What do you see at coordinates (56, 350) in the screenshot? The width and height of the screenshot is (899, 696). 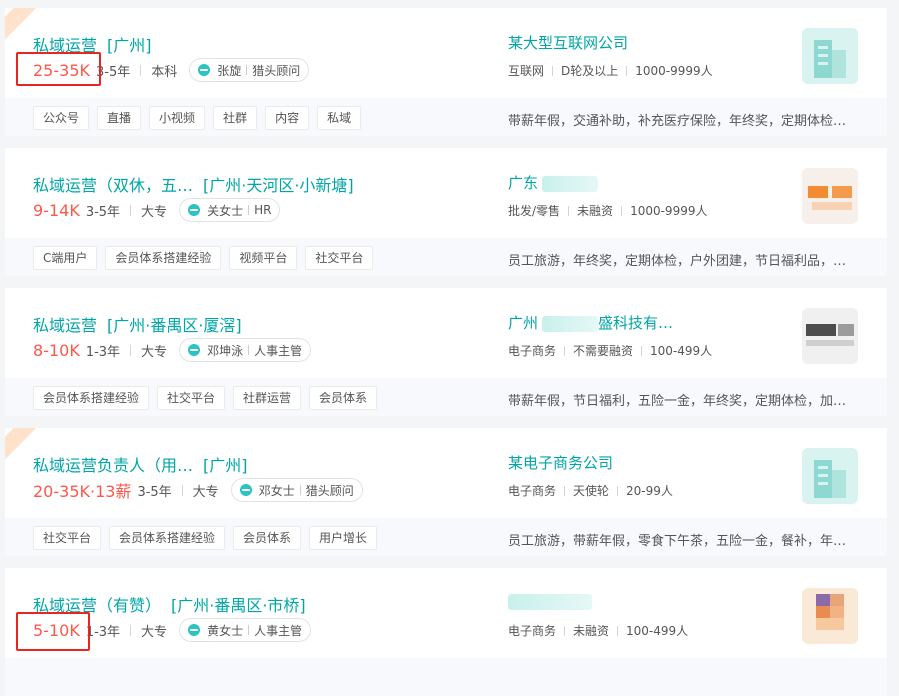 I see `salary: 8-10K` at bounding box center [56, 350].